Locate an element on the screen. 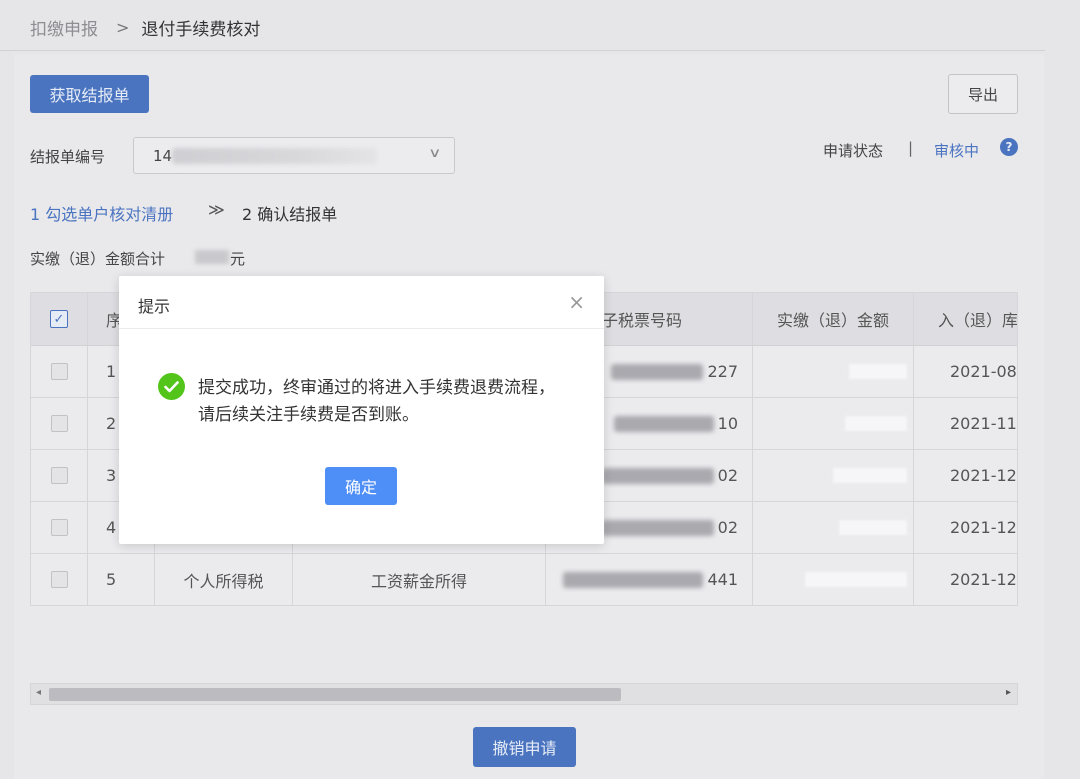 This screenshot has height=779, width=1080. header-divider is located at coordinates (522, 50).